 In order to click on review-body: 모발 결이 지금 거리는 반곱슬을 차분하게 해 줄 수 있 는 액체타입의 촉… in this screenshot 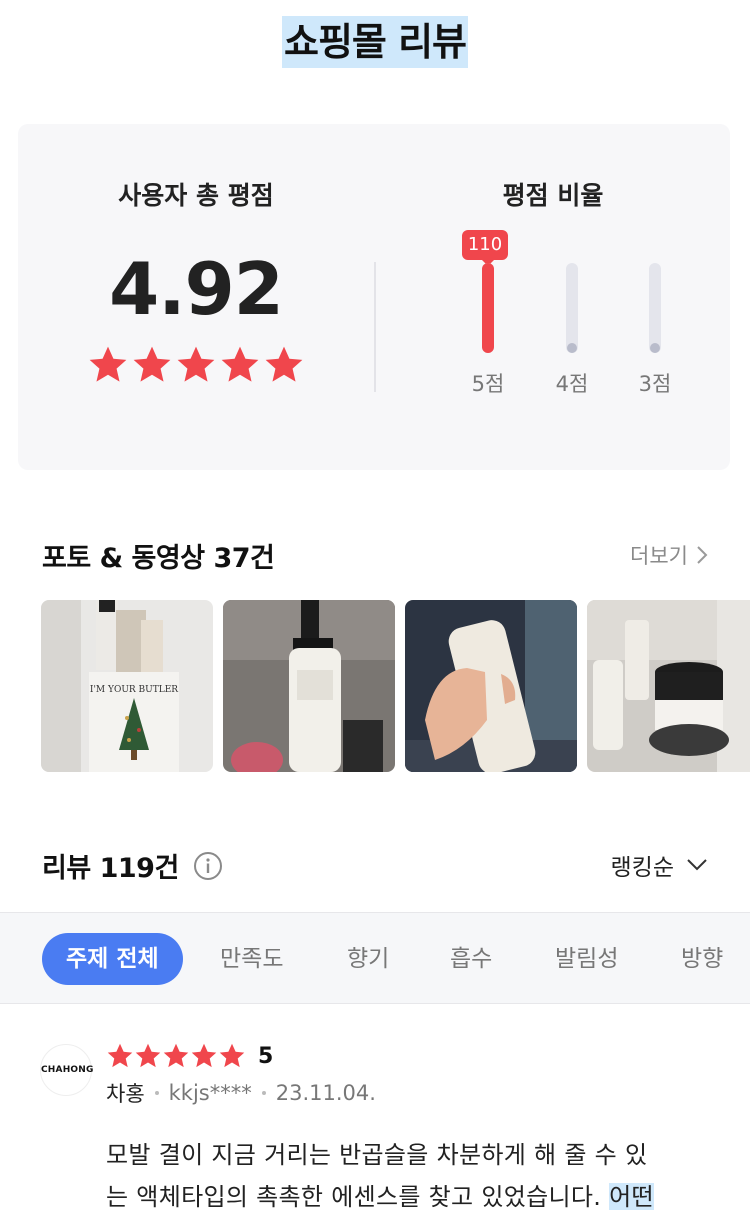, I will do `click(411, 1172)`.